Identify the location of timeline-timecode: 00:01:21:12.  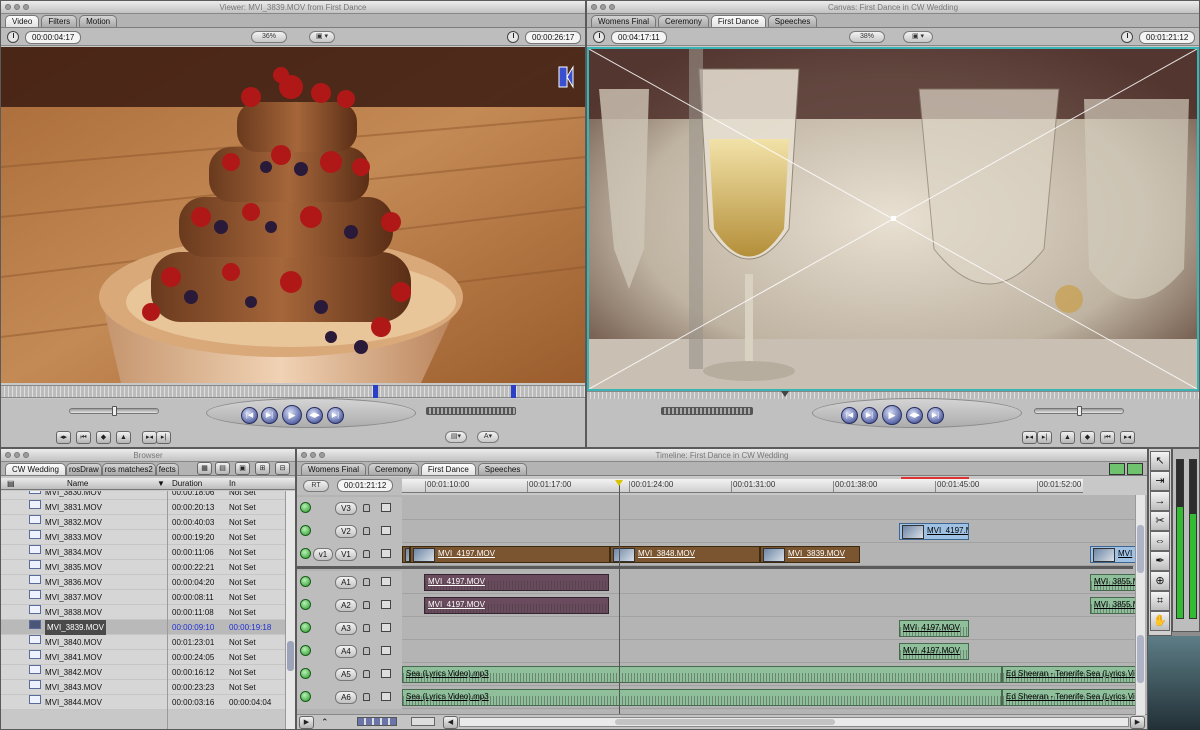
(365, 485).